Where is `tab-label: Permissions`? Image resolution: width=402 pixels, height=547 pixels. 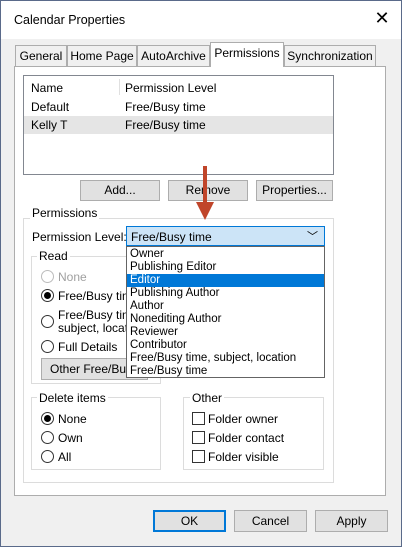 tab-label: Permissions is located at coordinates (247, 53).